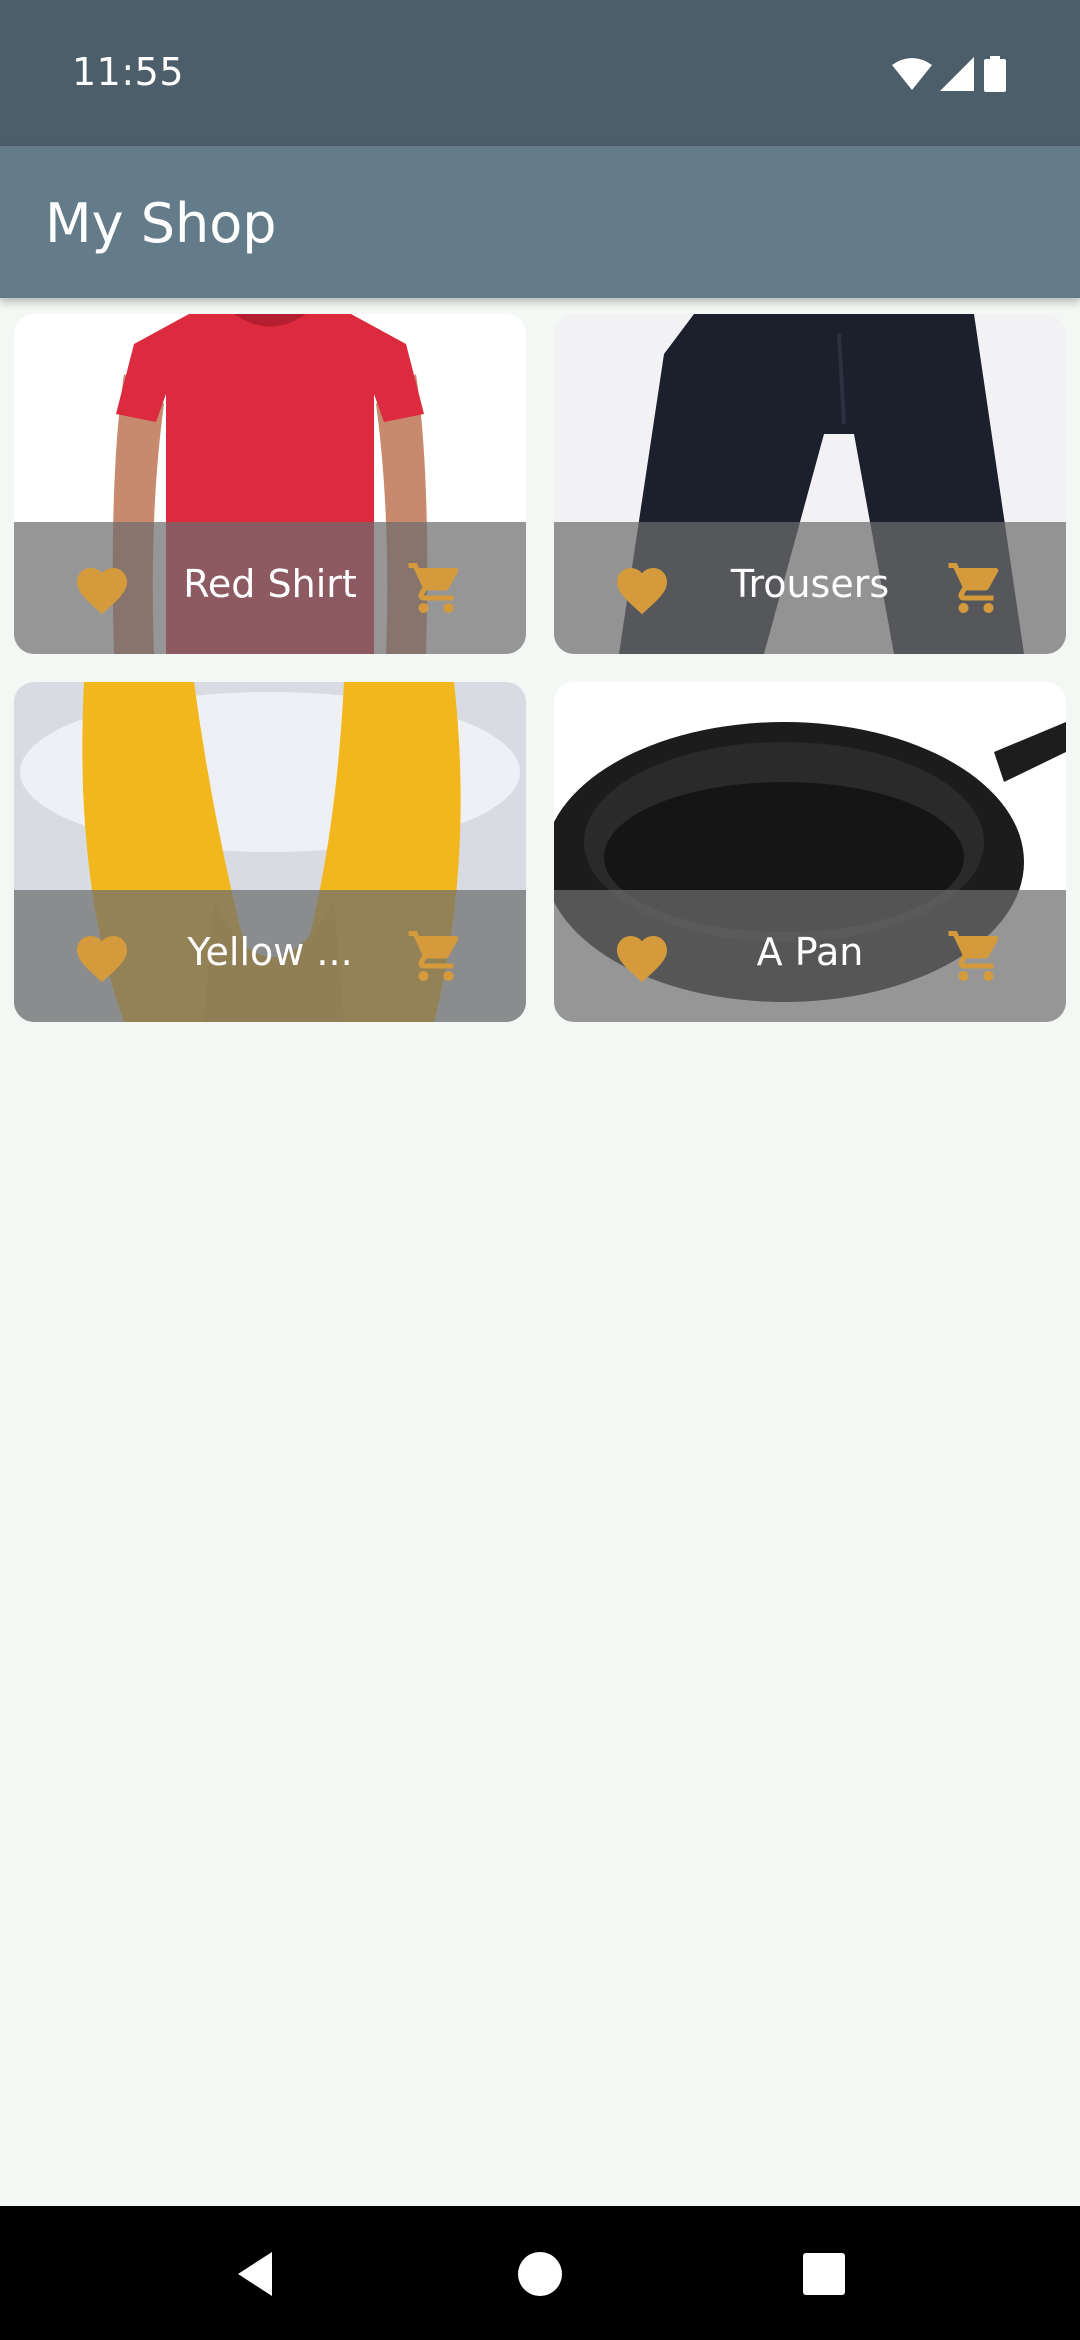  Describe the element at coordinates (810, 952) in the screenshot. I see `product-title: A Pan` at that location.